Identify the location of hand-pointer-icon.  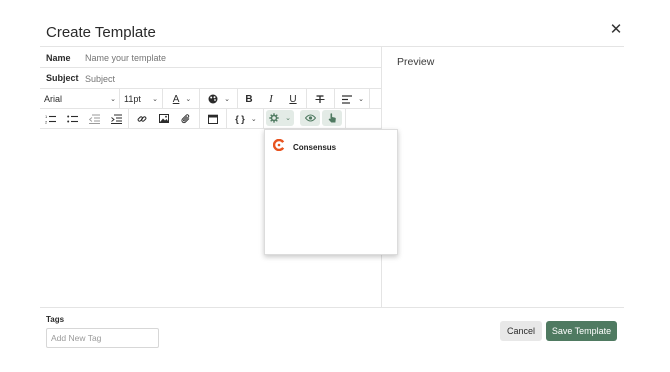
(332, 118).